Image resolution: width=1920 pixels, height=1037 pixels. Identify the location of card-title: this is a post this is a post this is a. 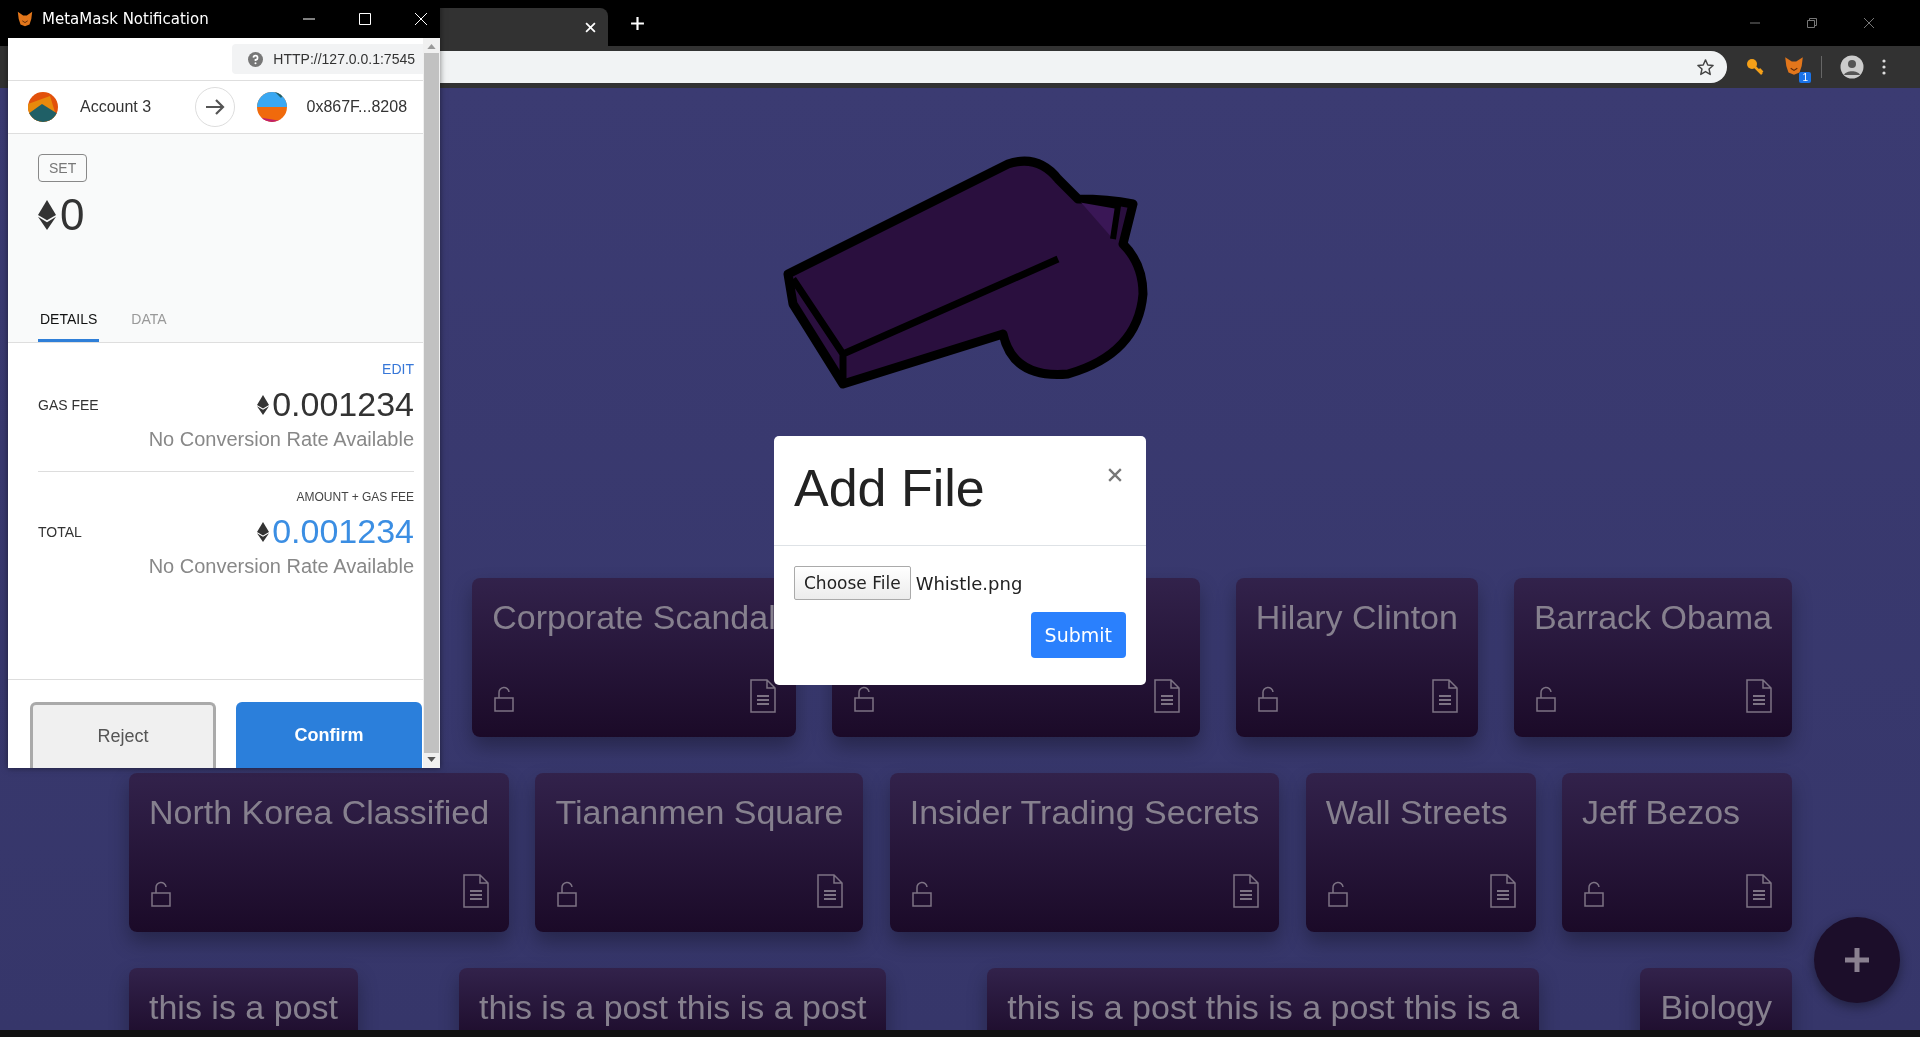
(1263, 1007).